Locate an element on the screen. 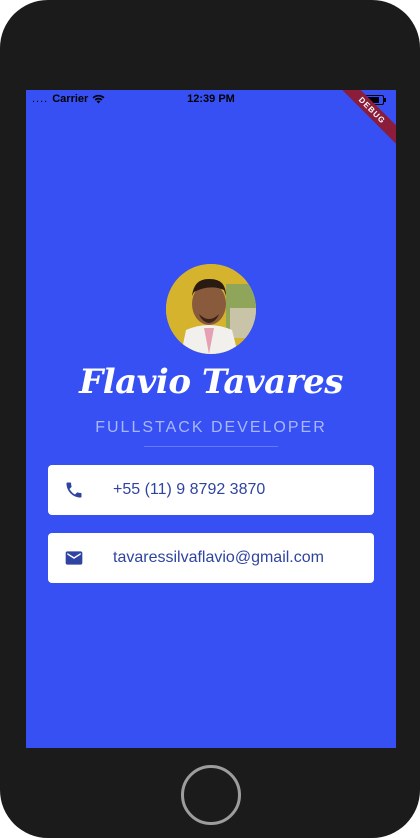  phone-card: +55 (11) 9 8792 3870 is located at coordinates (211, 490).